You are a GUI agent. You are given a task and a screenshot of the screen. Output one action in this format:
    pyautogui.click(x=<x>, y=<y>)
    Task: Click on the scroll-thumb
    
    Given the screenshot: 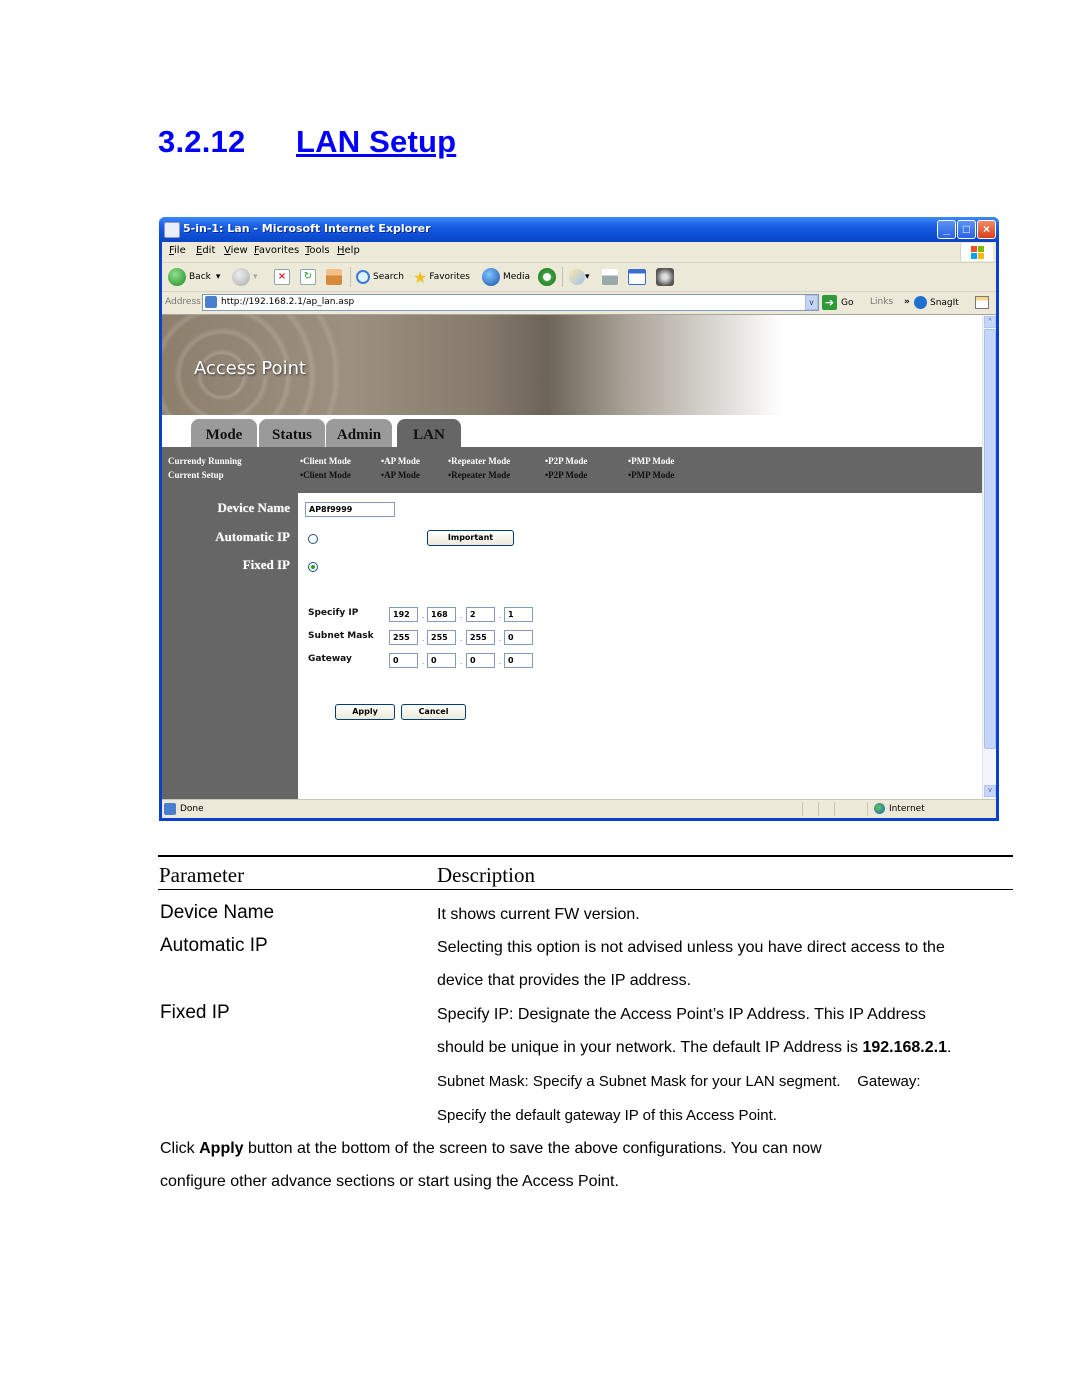 What is the action you would take?
    pyautogui.click(x=990, y=539)
    